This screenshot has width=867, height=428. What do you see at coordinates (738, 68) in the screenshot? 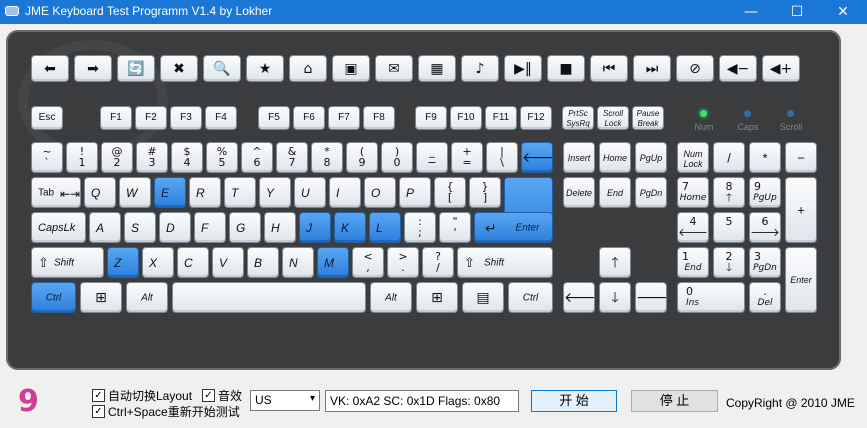
I see `media-volume-down-key: ◀−` at bounding box center [738, 68].